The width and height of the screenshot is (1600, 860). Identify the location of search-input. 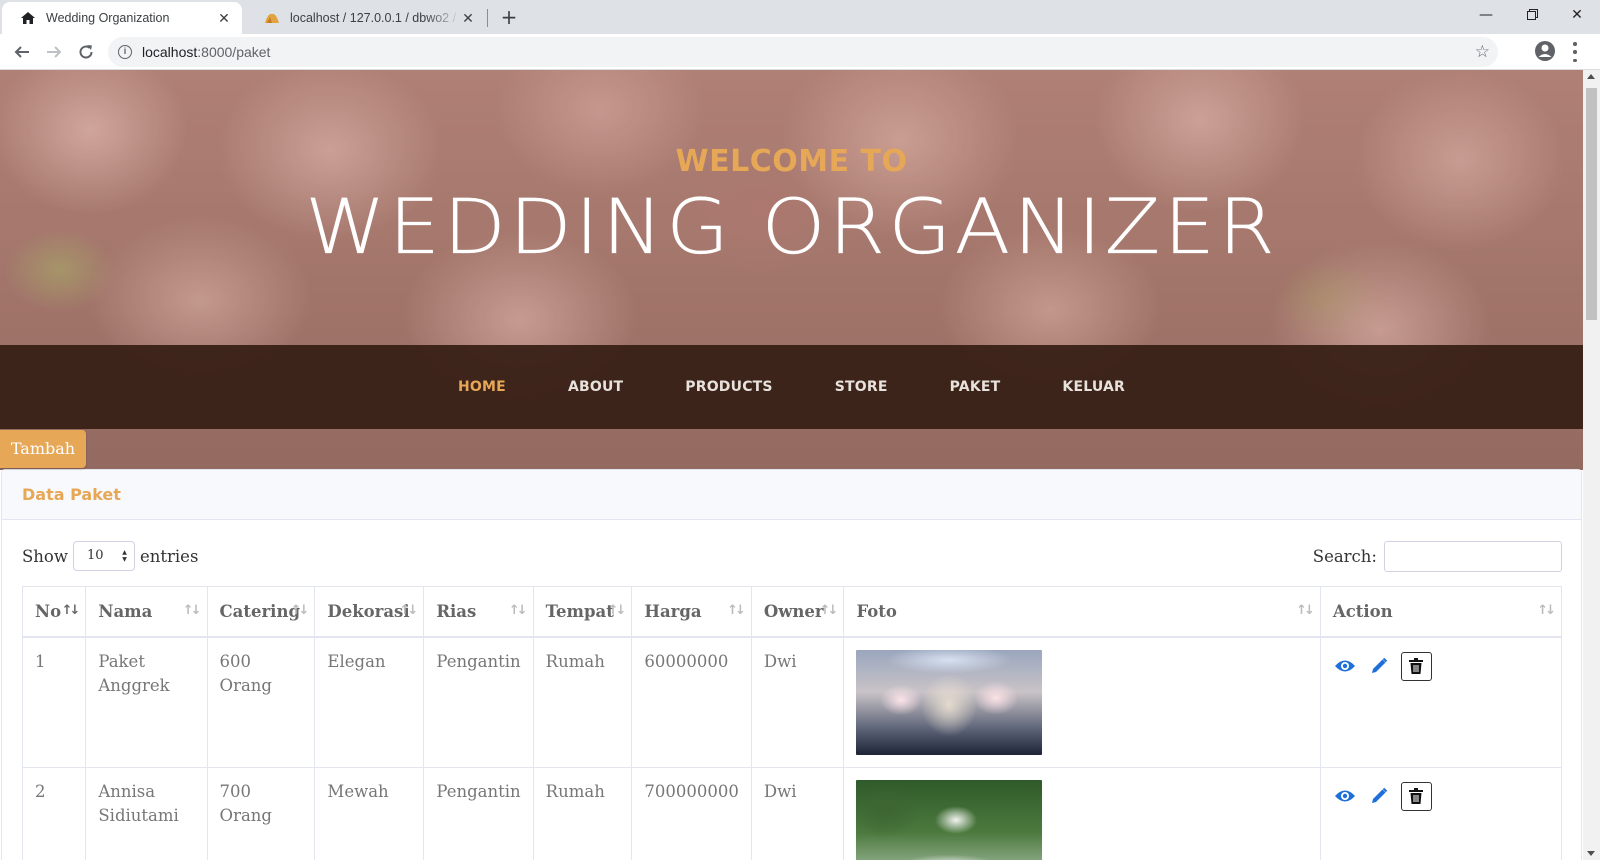
(1473, 556).